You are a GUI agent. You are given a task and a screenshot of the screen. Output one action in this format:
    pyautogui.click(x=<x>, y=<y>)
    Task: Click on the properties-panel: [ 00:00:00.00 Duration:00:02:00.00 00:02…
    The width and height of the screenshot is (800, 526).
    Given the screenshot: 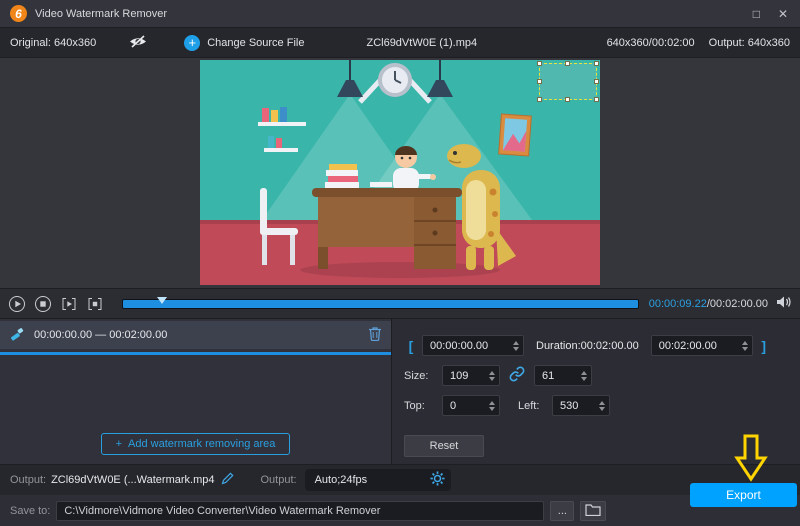 What is the action you would take?
    pyautogui.click(x=596, y=391)
    